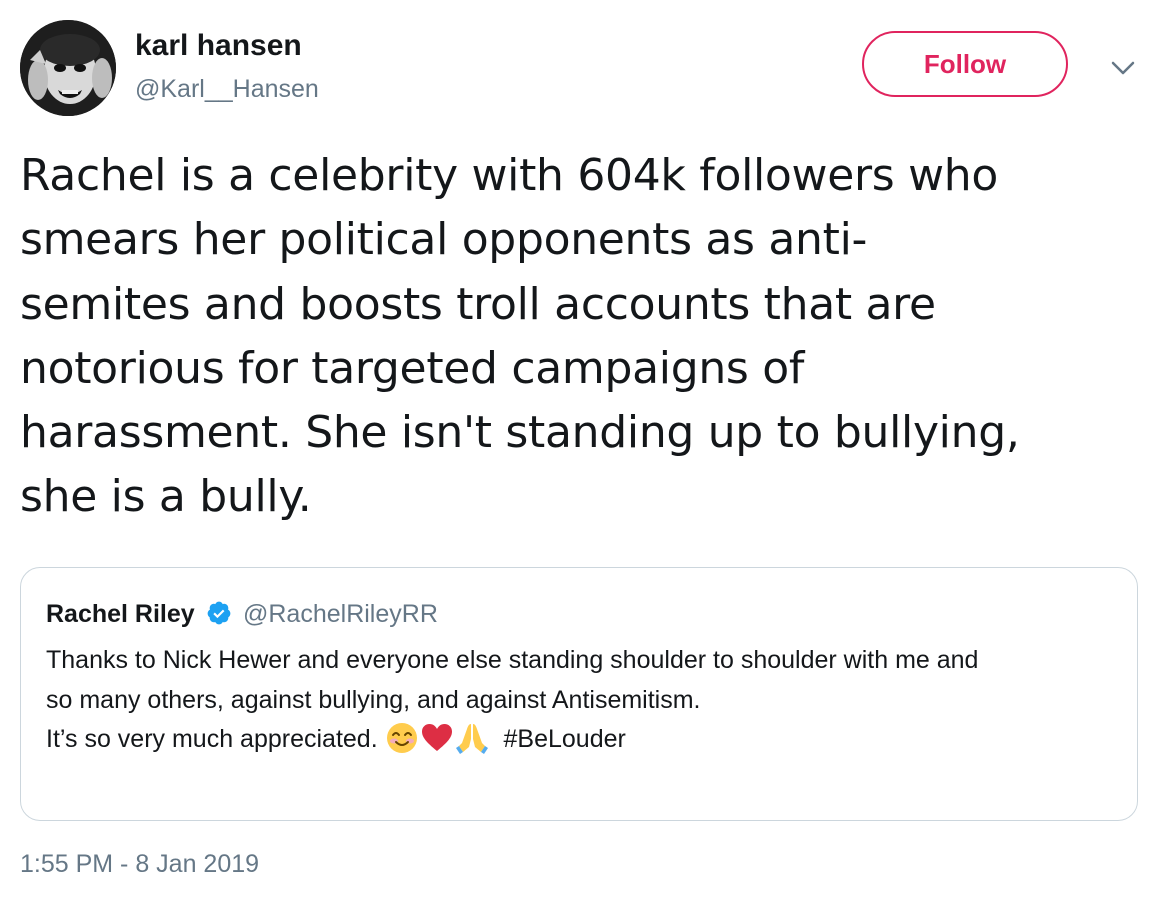 The image size is (1158, 898). I want to click on author-handle: @Karl__Hansen, so click(227, 89).